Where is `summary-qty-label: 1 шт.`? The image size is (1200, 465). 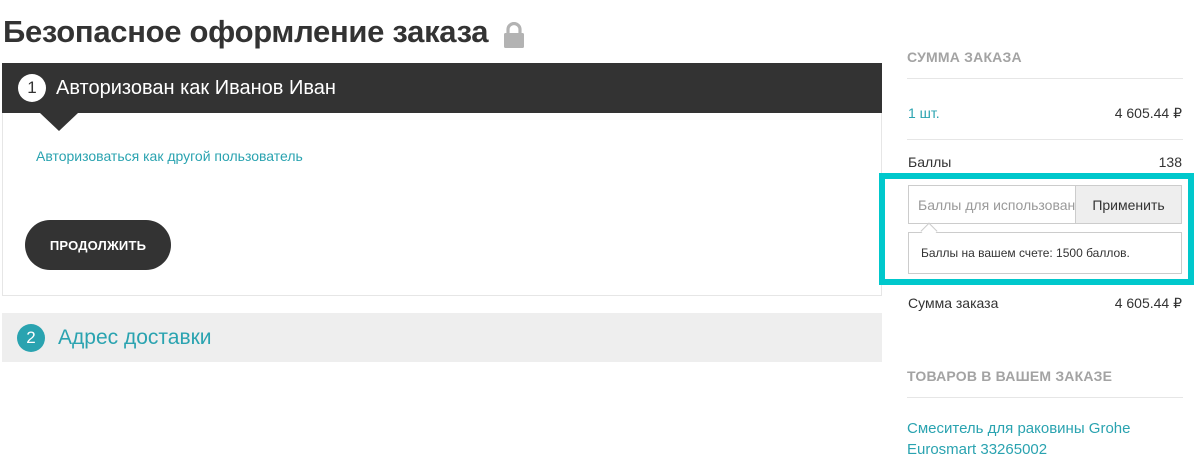
summary-qty-label: 1 шт. is located at coordinates (924, 113).